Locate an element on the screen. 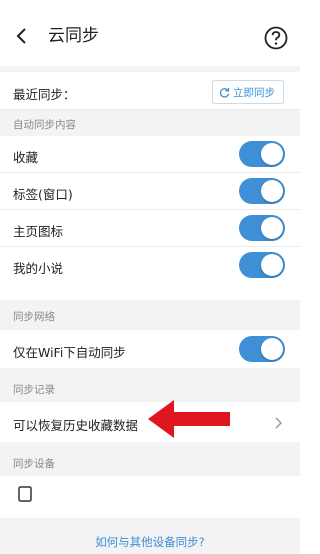 Image resolution: width=320 pixels, height=554 pixels. home-icons-toggle is located at coordinates (262, 228).